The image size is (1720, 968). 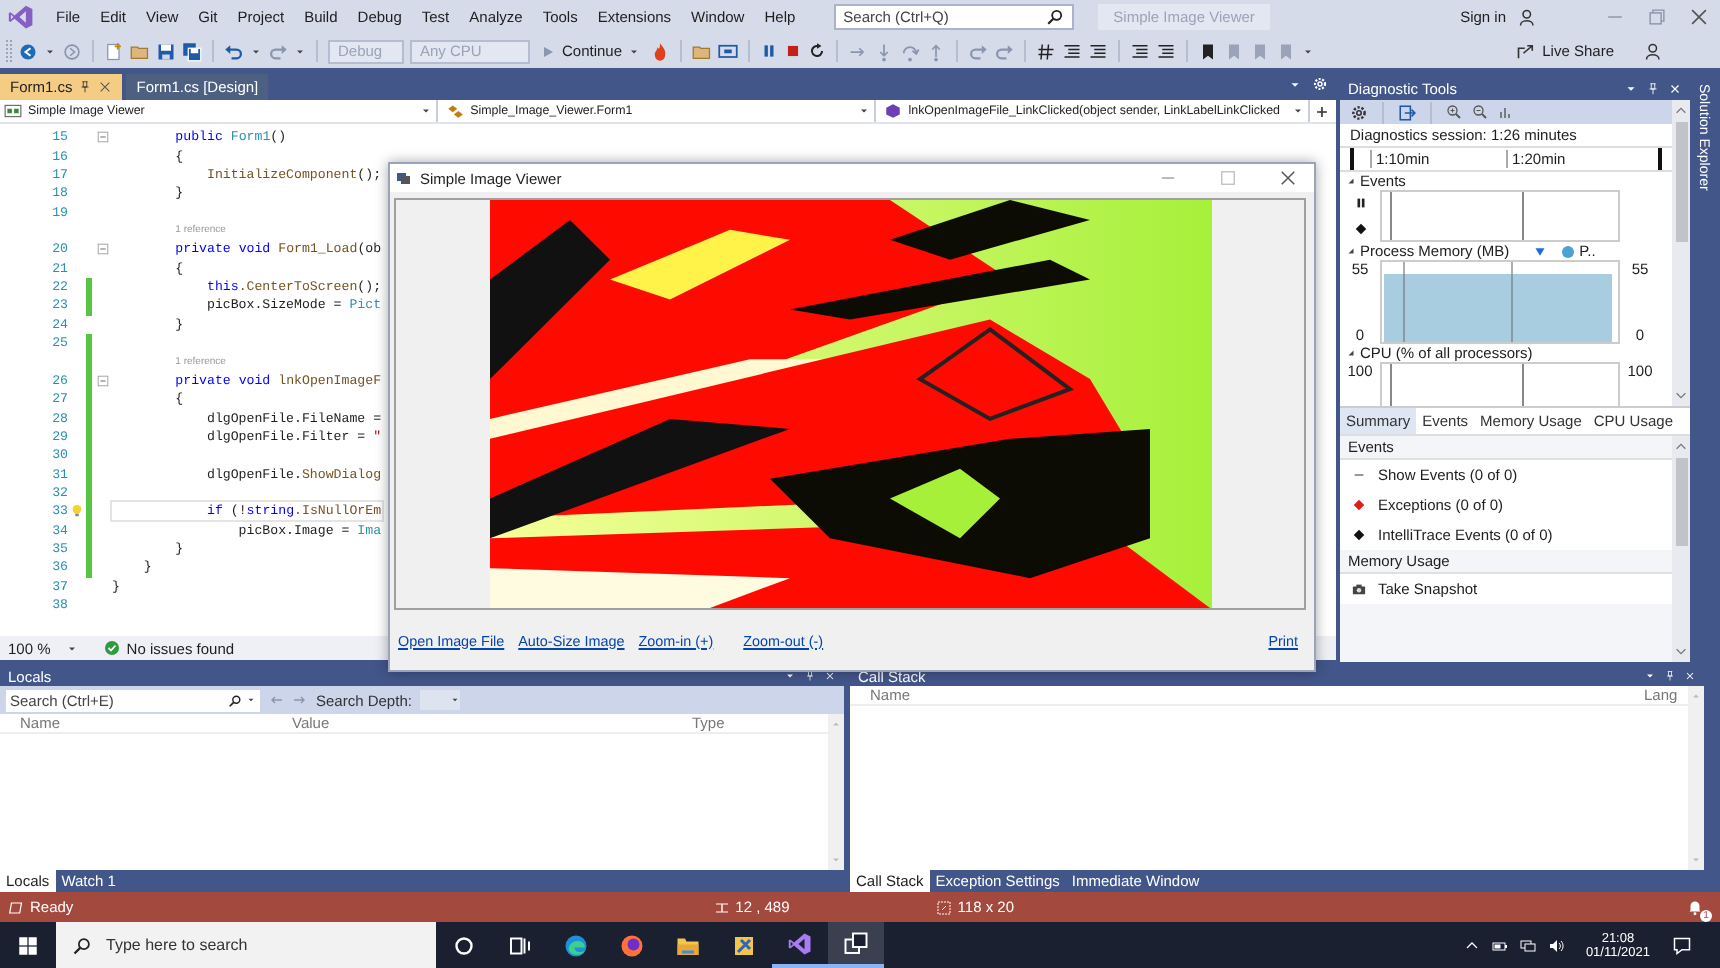 What do you see at coordinates (1407, 112) in the screenshot?
I see `export-icon` at bounding box center [1407, 112].